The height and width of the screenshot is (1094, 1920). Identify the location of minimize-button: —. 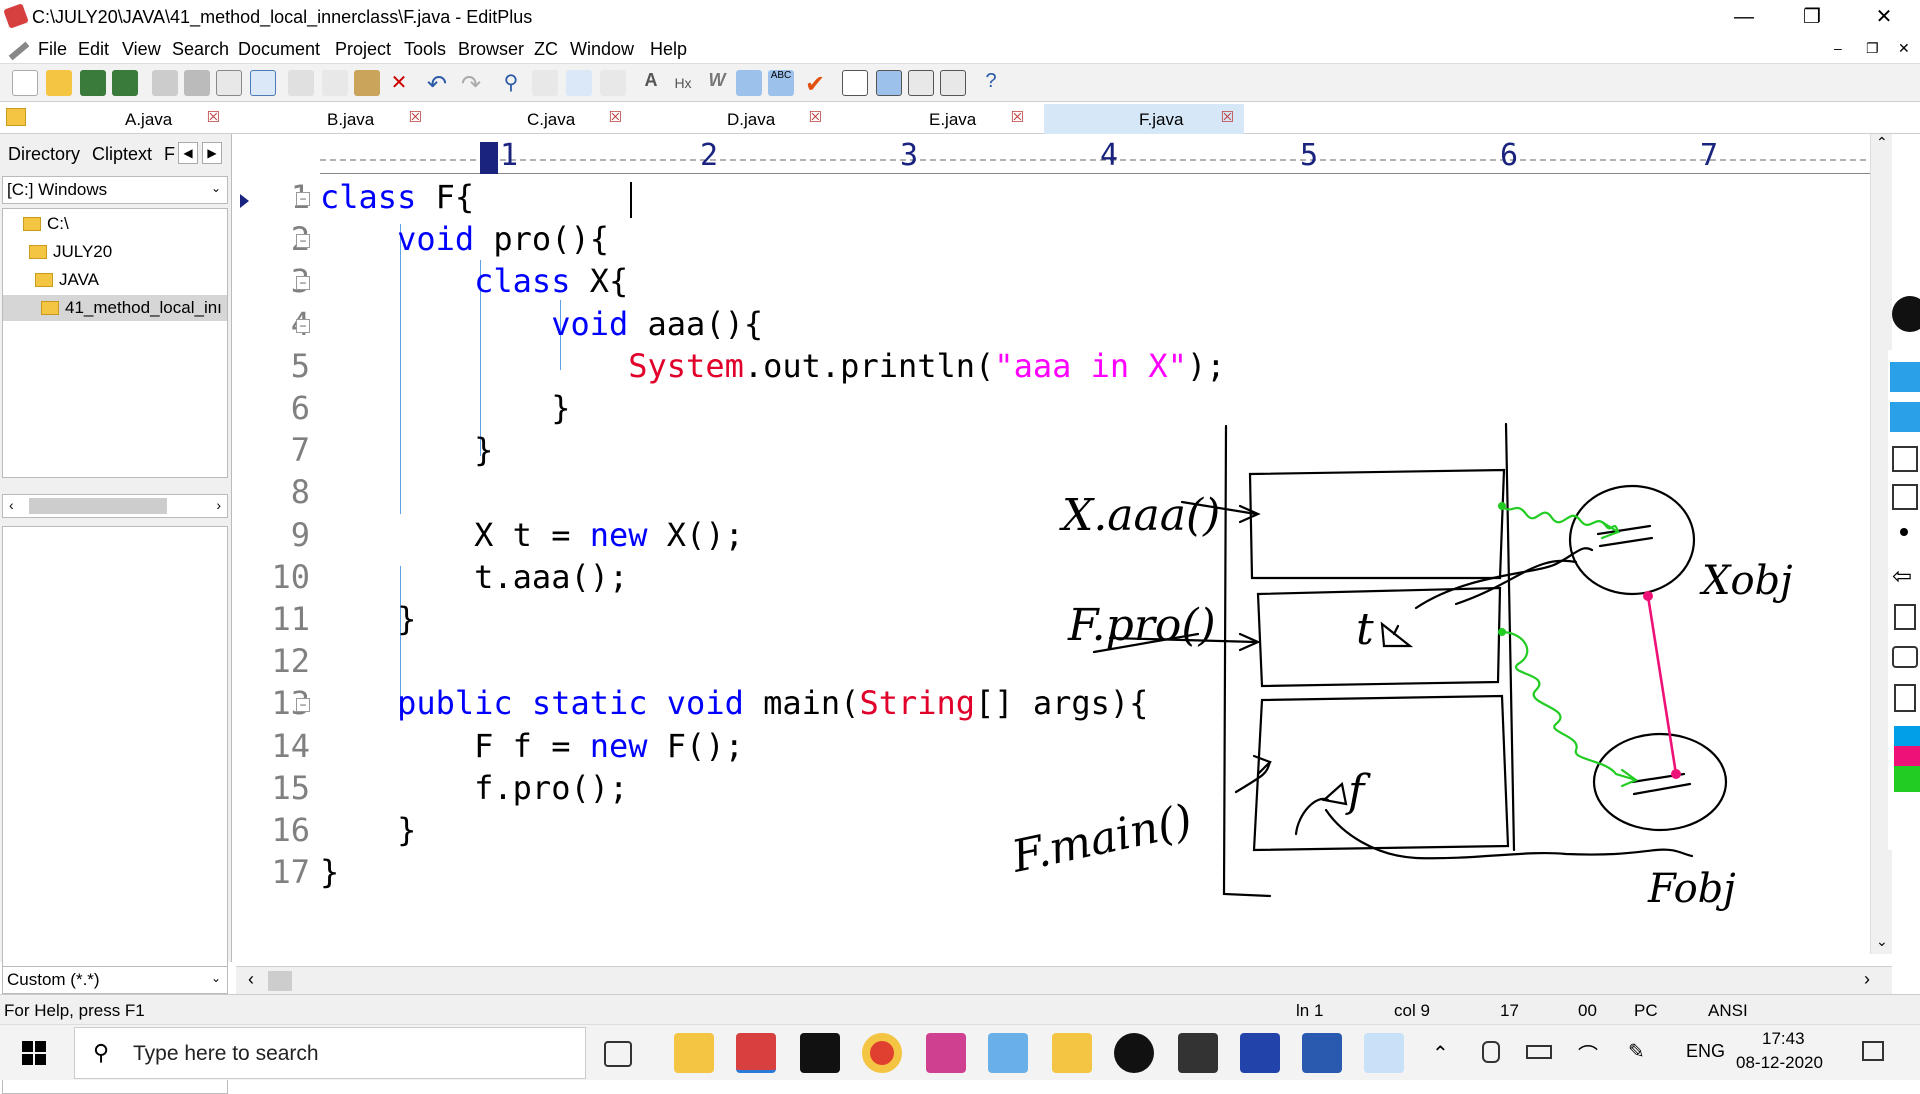
(1744, 17).